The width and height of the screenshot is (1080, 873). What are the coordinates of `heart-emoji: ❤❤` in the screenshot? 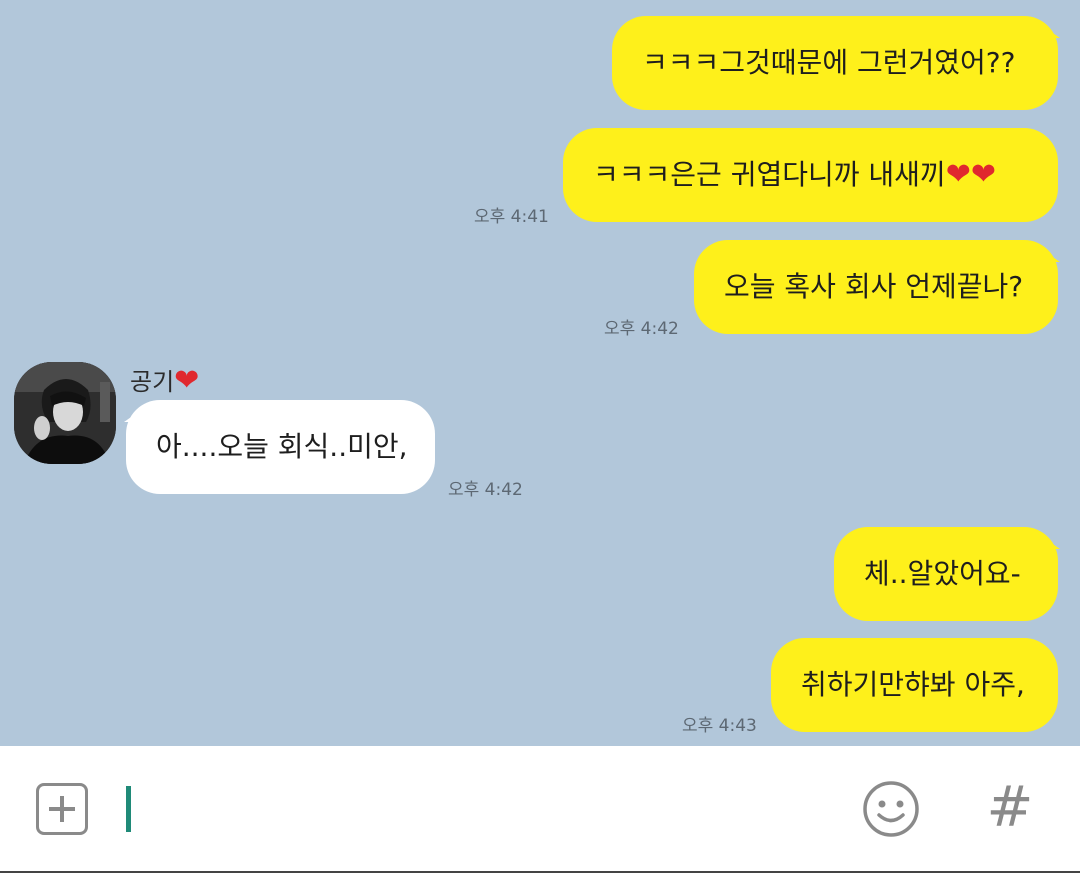 It's located at (970, 174).